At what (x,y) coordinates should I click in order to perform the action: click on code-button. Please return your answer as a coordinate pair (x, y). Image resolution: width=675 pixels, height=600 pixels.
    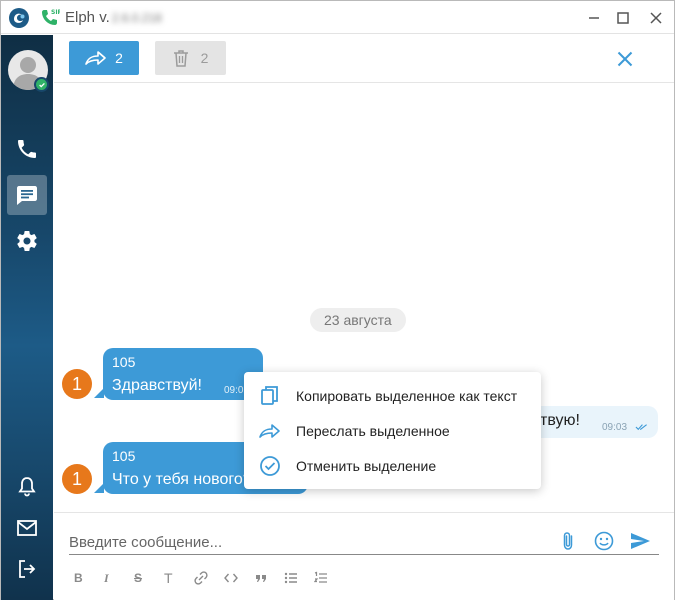
    Looking at the image, I should click on (239, 578).